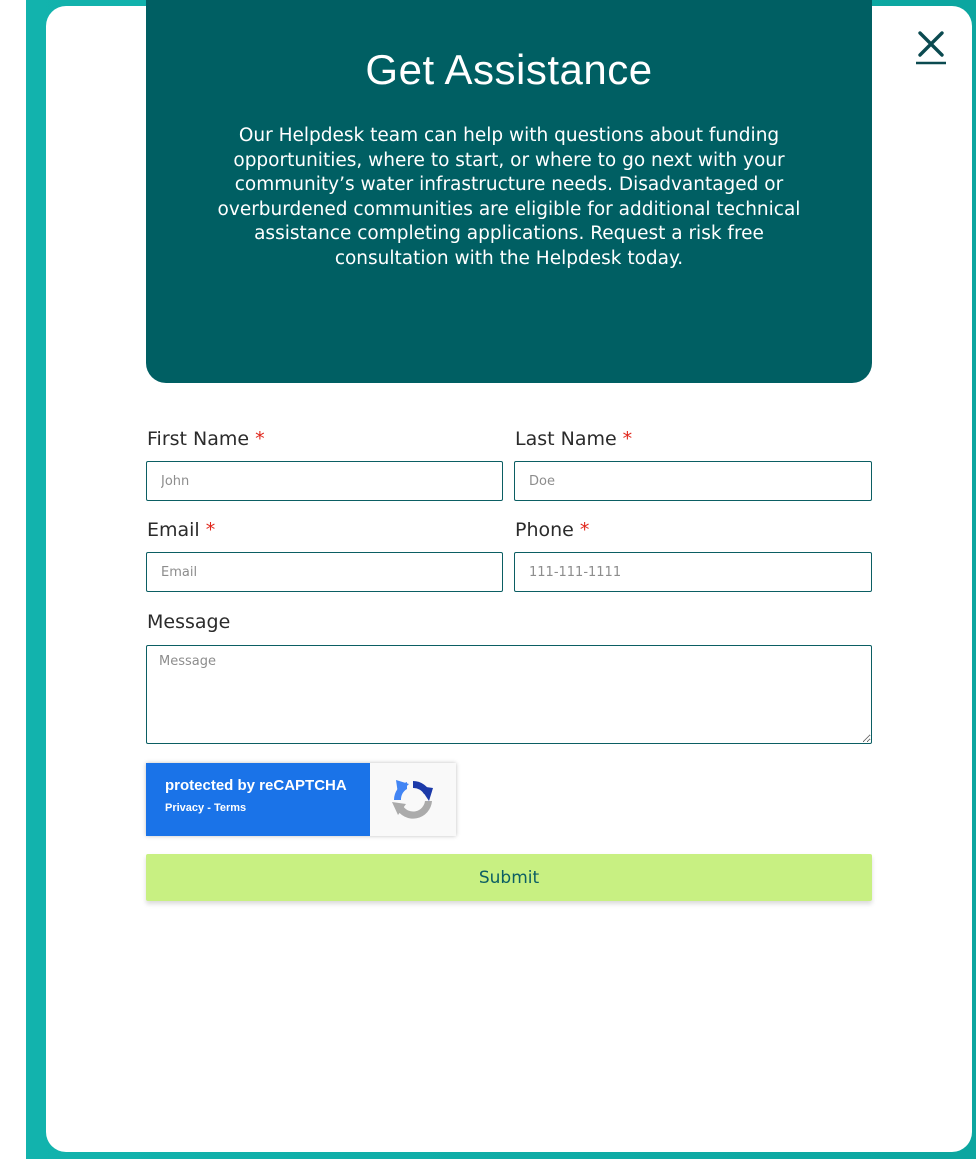  Describe the element at coordinates (210, 530) in the screenshot. I see `email-required-mark: *` at that location.